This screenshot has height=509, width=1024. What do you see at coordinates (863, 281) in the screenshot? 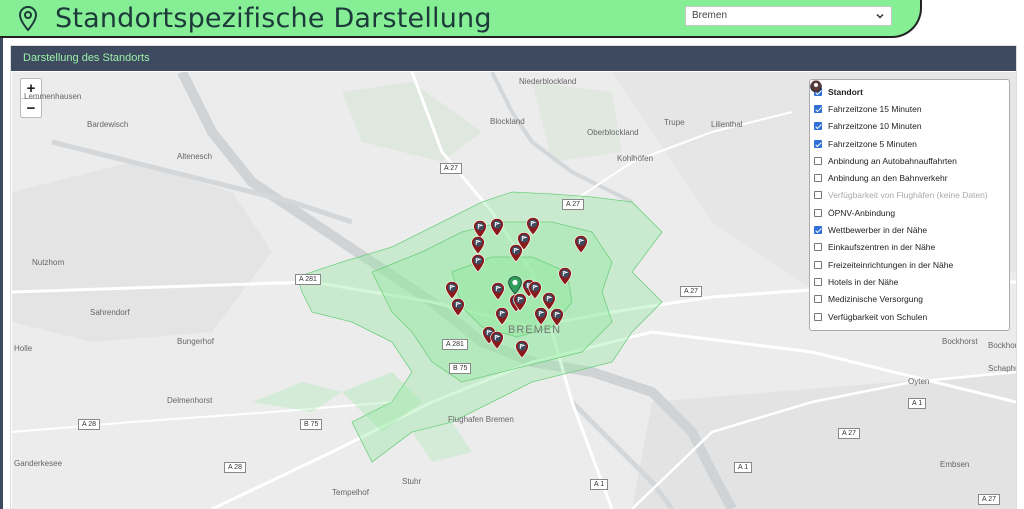
I see `legend-item-label: Hotels in der Nähe` at bounding box center [863, 281].